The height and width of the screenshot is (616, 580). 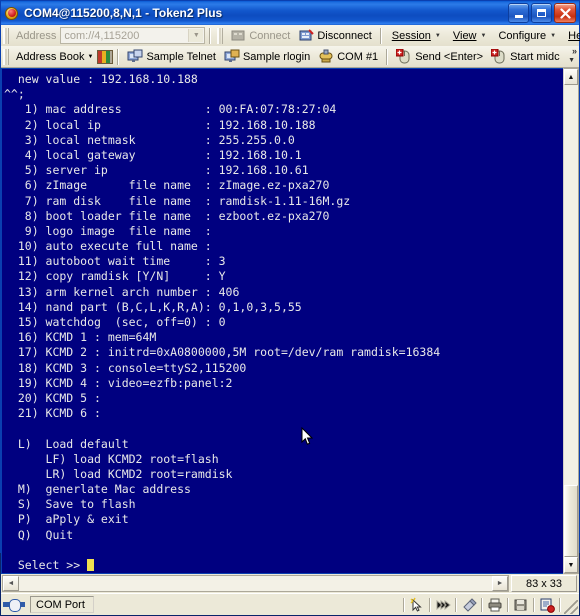 I want to click on print-icon, so click(x=495, y=605).